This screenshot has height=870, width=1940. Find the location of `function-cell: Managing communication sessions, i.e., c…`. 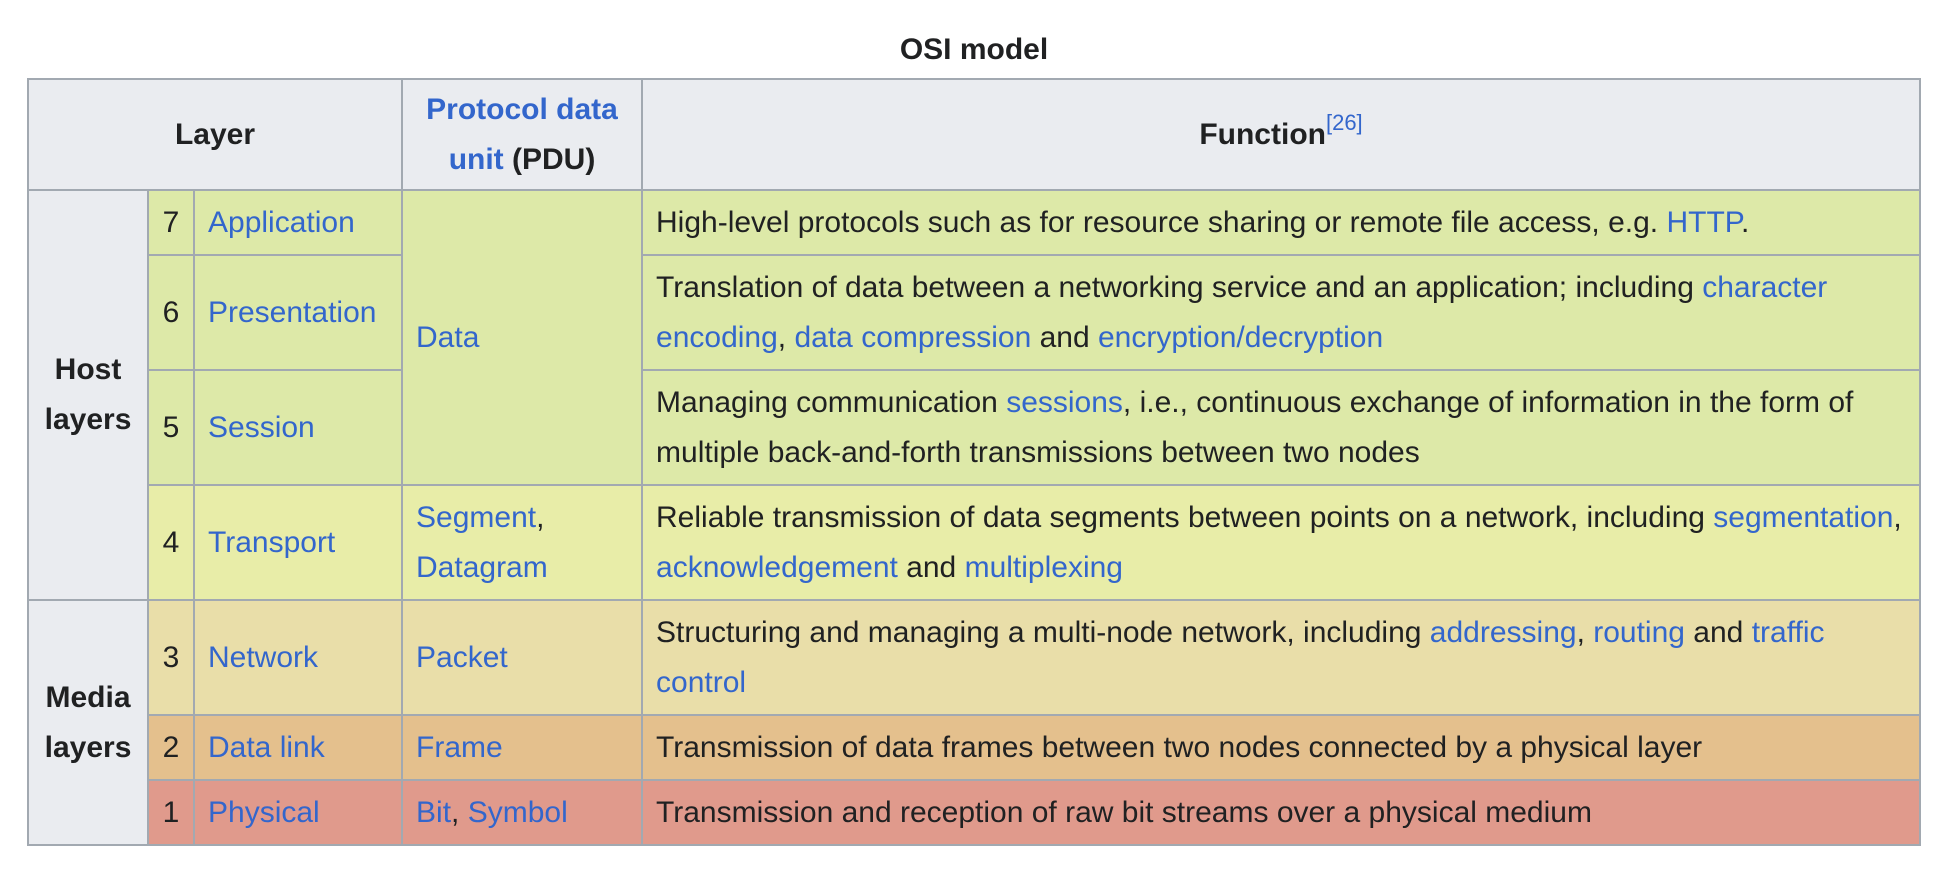

function-cell: Managing communication sessions, i.e., c… is located at coordinates (1281, 427).